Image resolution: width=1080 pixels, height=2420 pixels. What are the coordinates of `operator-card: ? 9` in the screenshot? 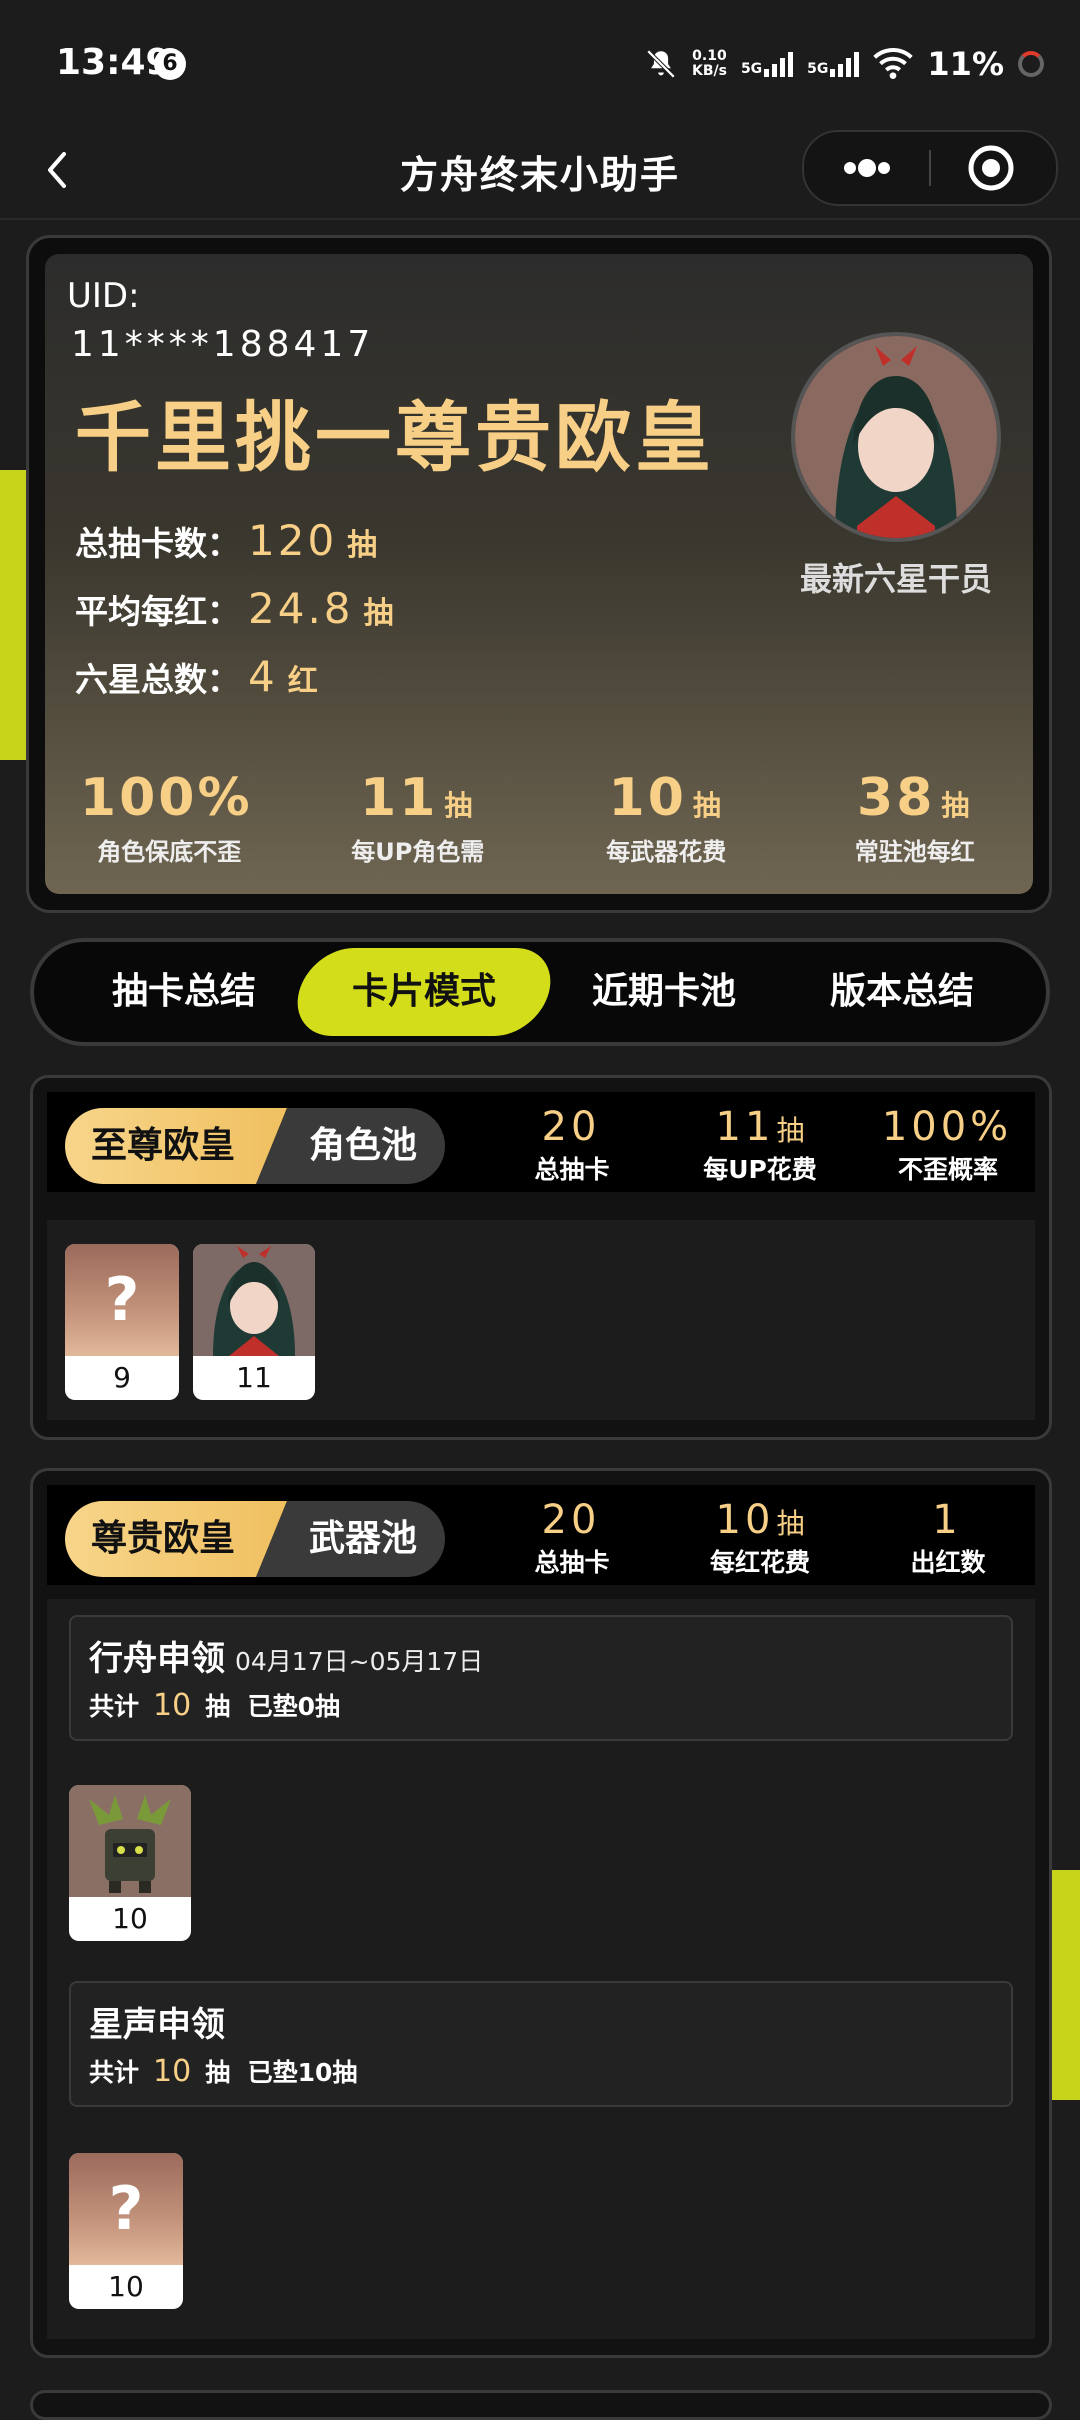 It's located at (122, 1322).